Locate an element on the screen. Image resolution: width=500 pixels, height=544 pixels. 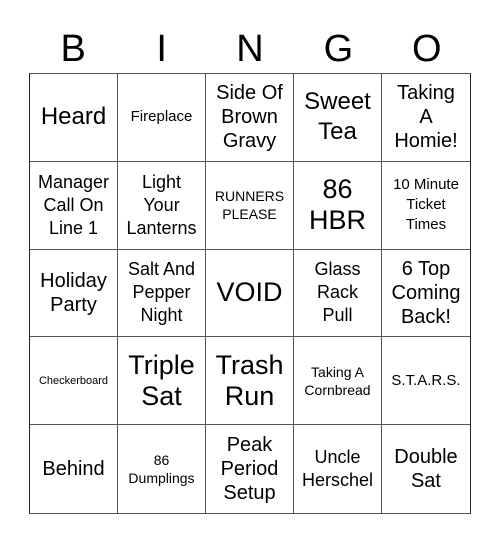
bingo-cell-r1-c2: Fireplace is located at coordinates (162, 118).